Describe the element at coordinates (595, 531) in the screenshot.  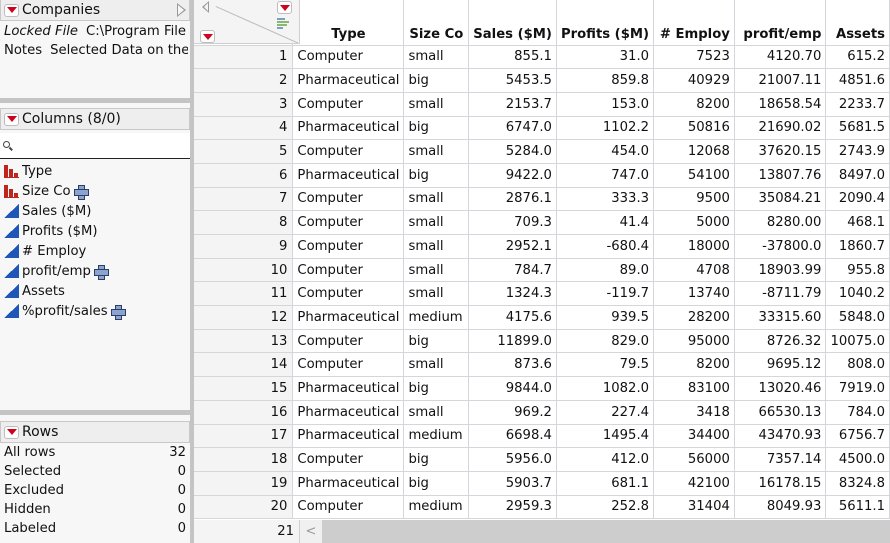
I see `horizontal-scrollbar: <` at that location.